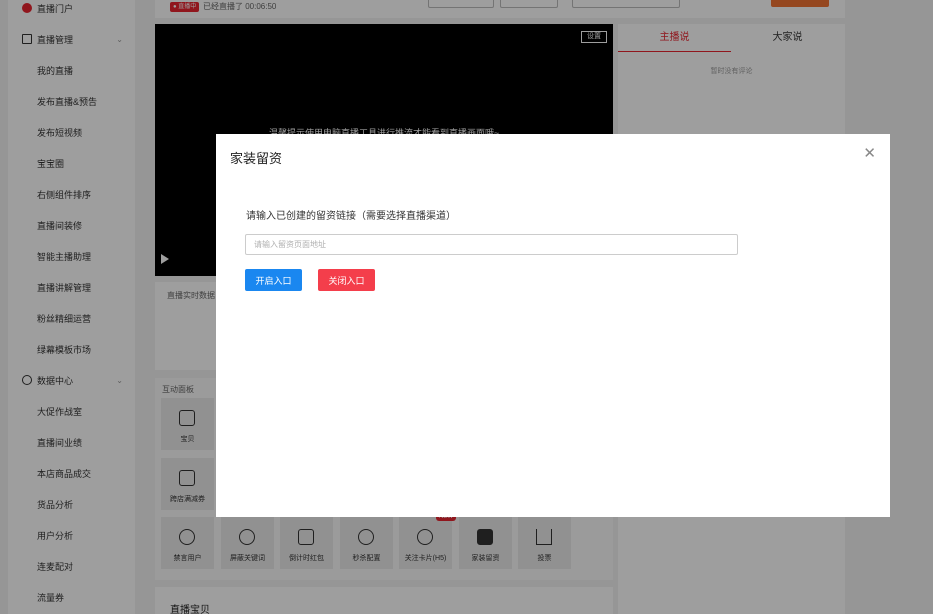 The image size is (933, 614). I want to click on link-field-label: 请输入已创建的留资链接（需要选择直播渠道）, so click(351, 216).